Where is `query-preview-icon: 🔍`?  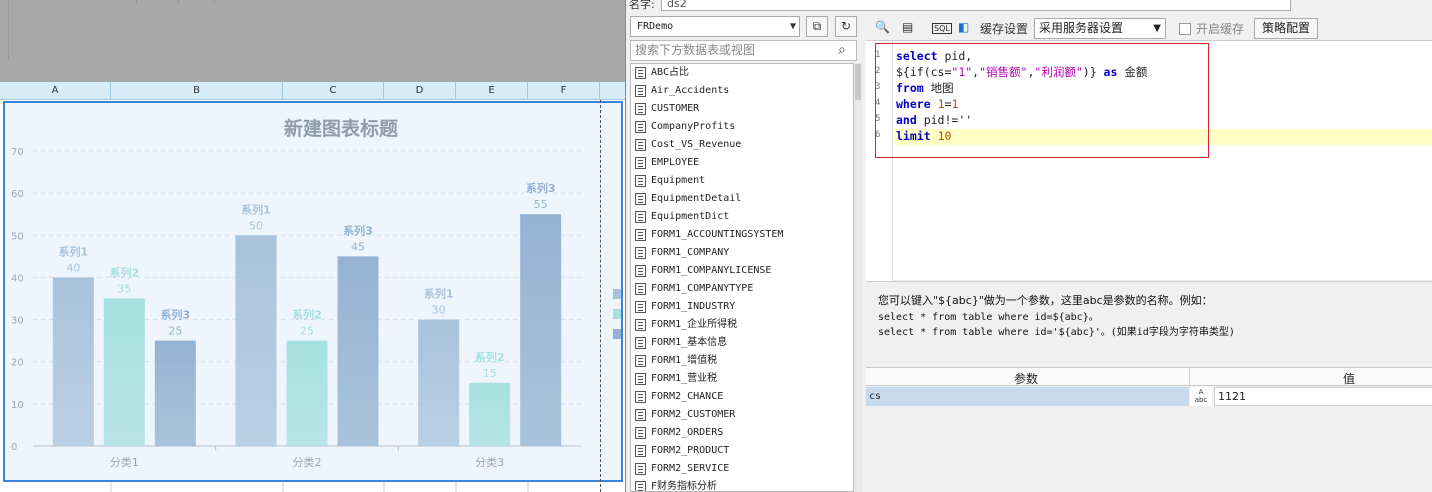
query-preview-icon: 🔍 is located at coordinates (882, 27).